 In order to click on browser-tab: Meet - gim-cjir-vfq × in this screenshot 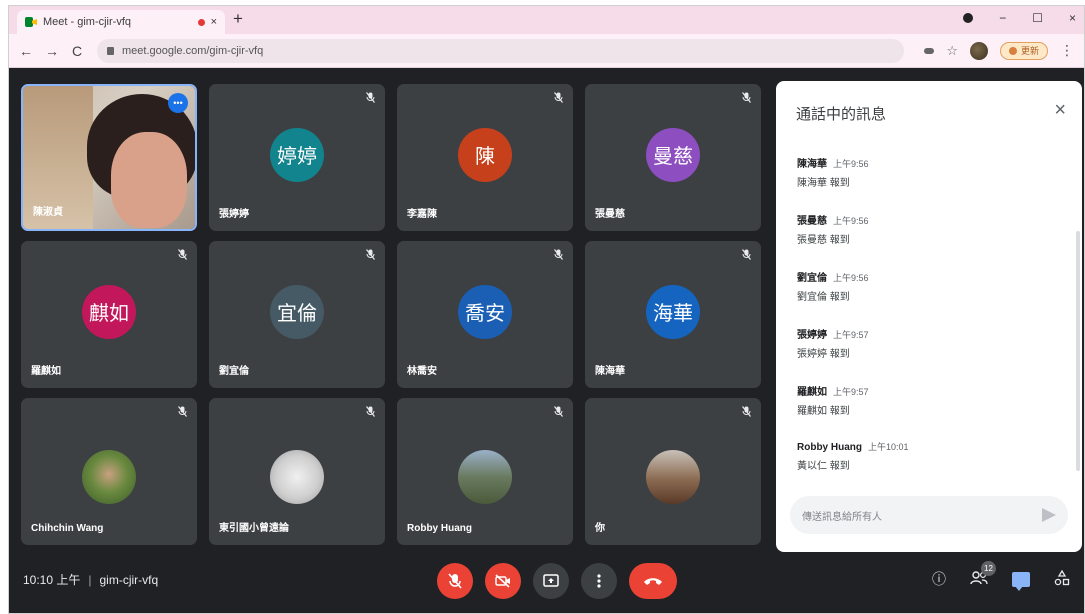, I will do `click(121, 22)`.